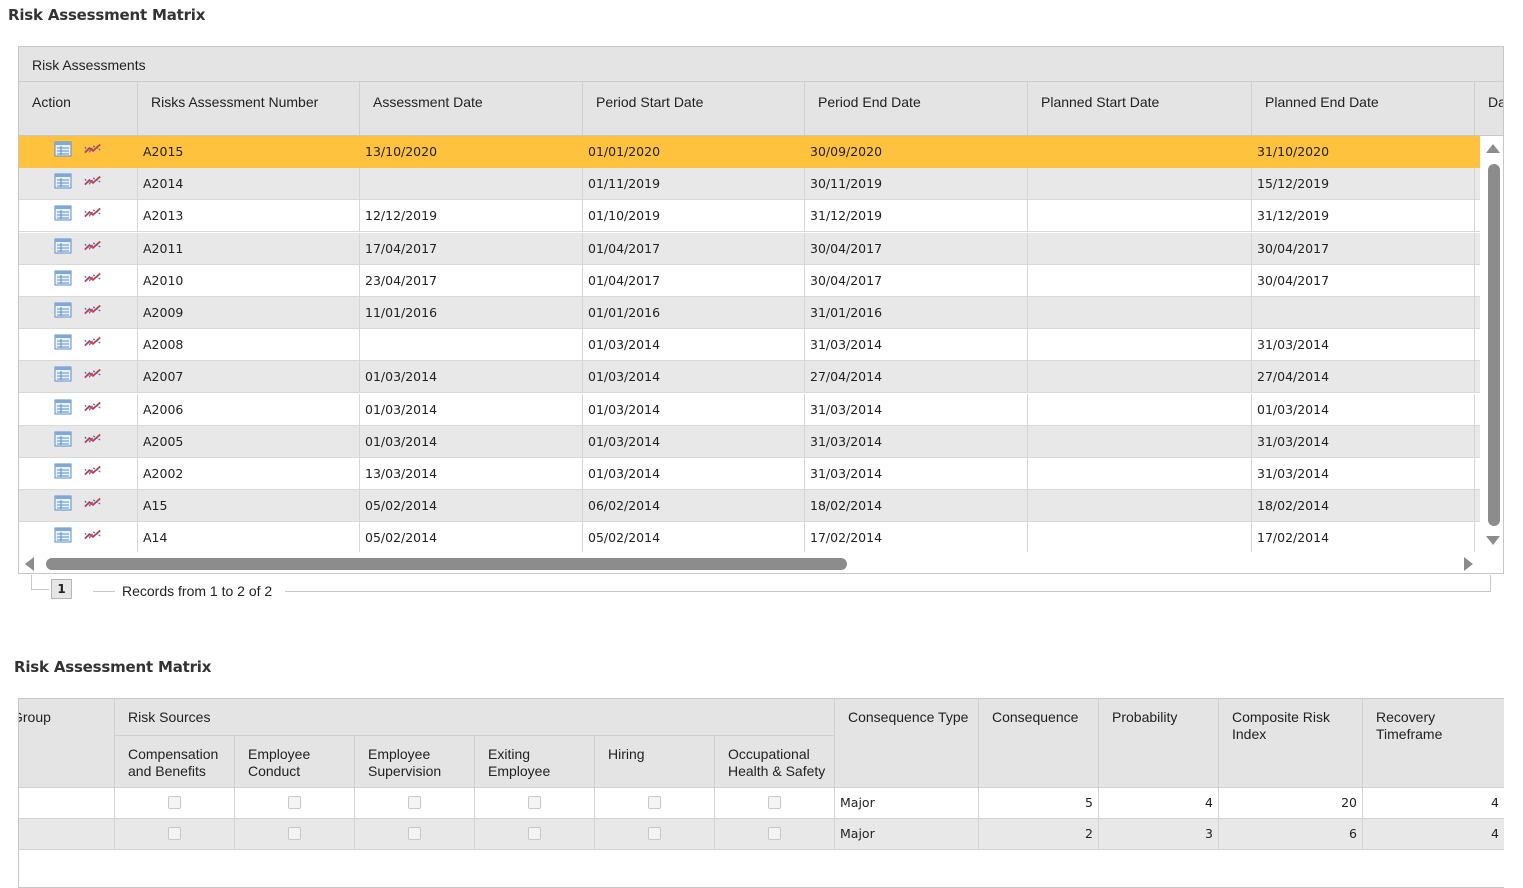 This screenshot has width=1523, height=888. Describe the element at coordinates (749, 313) in the screenshot. I see `table-row: A2009 11/01/2016 01/01/2016 31/01/2016` at that location.